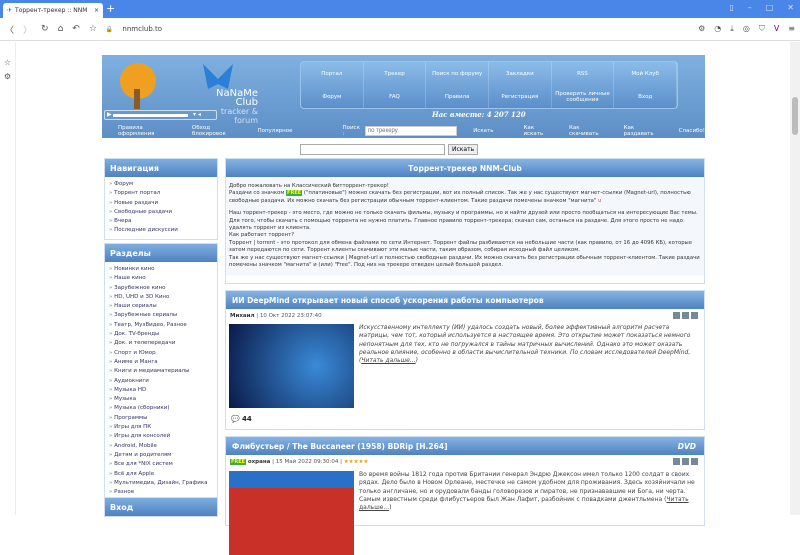 The width and height of the screenshot is (800, 555). I want to click on link-rules: Правила оформления, so click(147, 131).